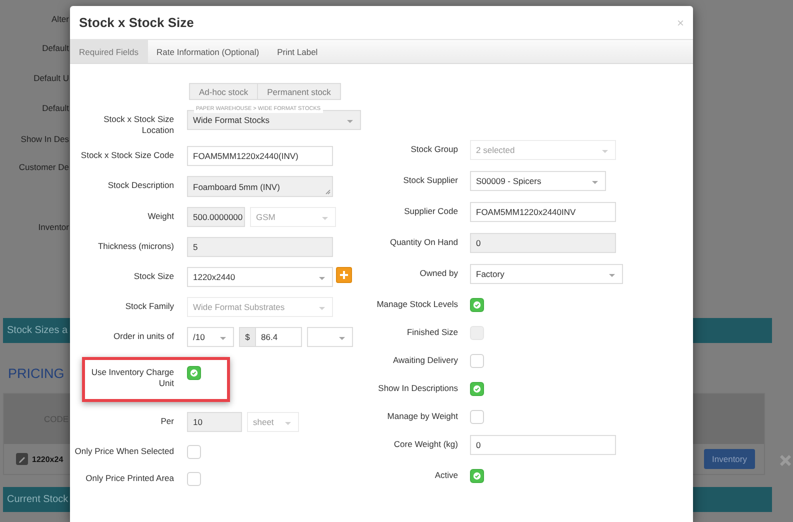  I want to click on pencil-icon, so click(22, 459).